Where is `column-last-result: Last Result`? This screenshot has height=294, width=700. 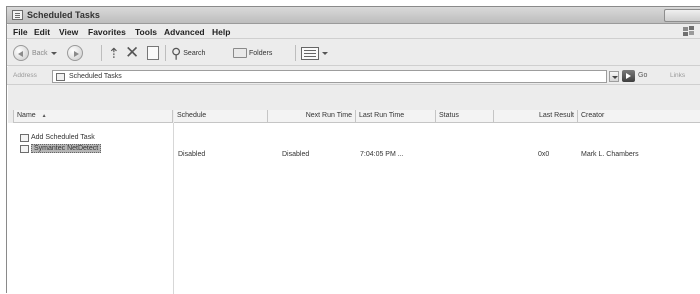
column-last-result: Last Result is located at coordinates (536, 116).